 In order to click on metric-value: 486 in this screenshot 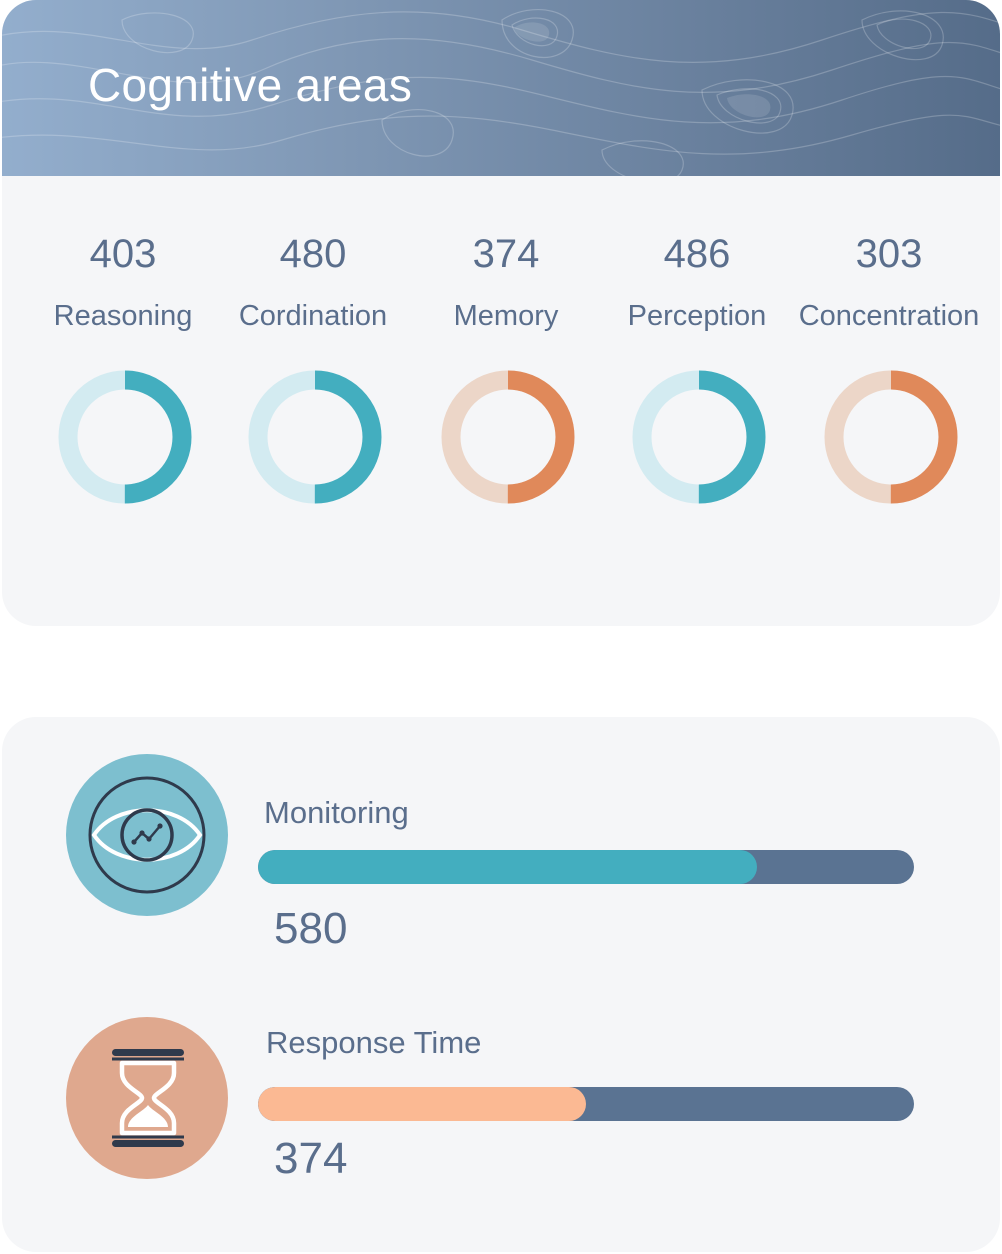, I will do `click(697, 254)`.